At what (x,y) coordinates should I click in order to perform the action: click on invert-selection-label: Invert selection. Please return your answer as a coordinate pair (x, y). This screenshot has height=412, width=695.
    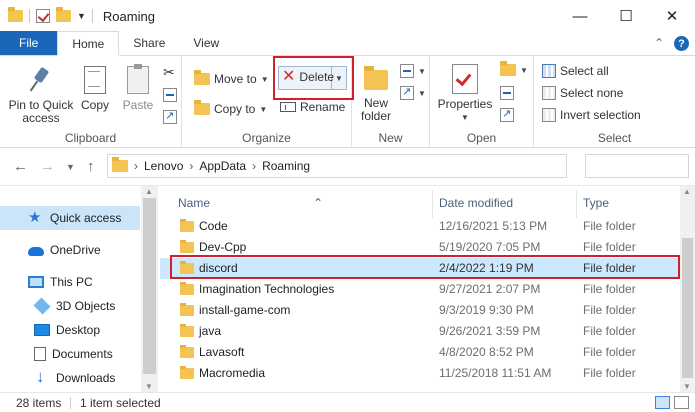
    Looking at the image, I should click on (600, 115).